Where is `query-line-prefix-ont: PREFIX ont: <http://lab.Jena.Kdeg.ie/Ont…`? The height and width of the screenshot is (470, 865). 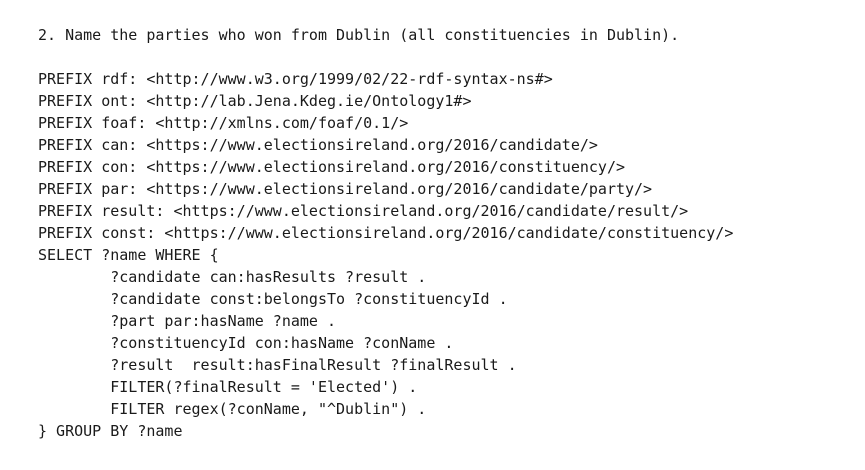
query-line-prefix-ont: PREFIX ont: <http://lab.Jena.Kdeg.ie/Ont… is located at coordinates (255, 101).